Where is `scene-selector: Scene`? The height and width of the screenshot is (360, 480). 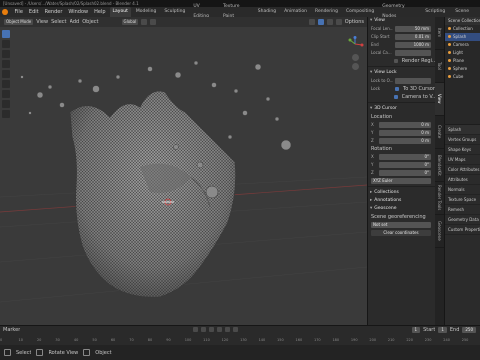
scene-selector: Scene is located at coordinates (462, 12).